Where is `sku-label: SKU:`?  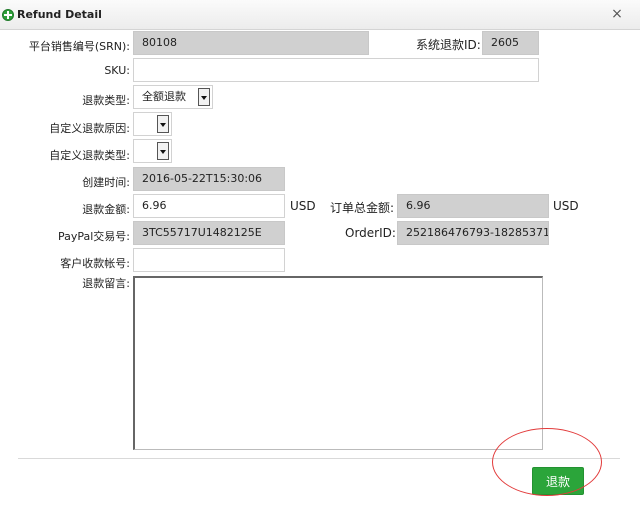 sku-label: SKU: is located at coordinates (117, 70).